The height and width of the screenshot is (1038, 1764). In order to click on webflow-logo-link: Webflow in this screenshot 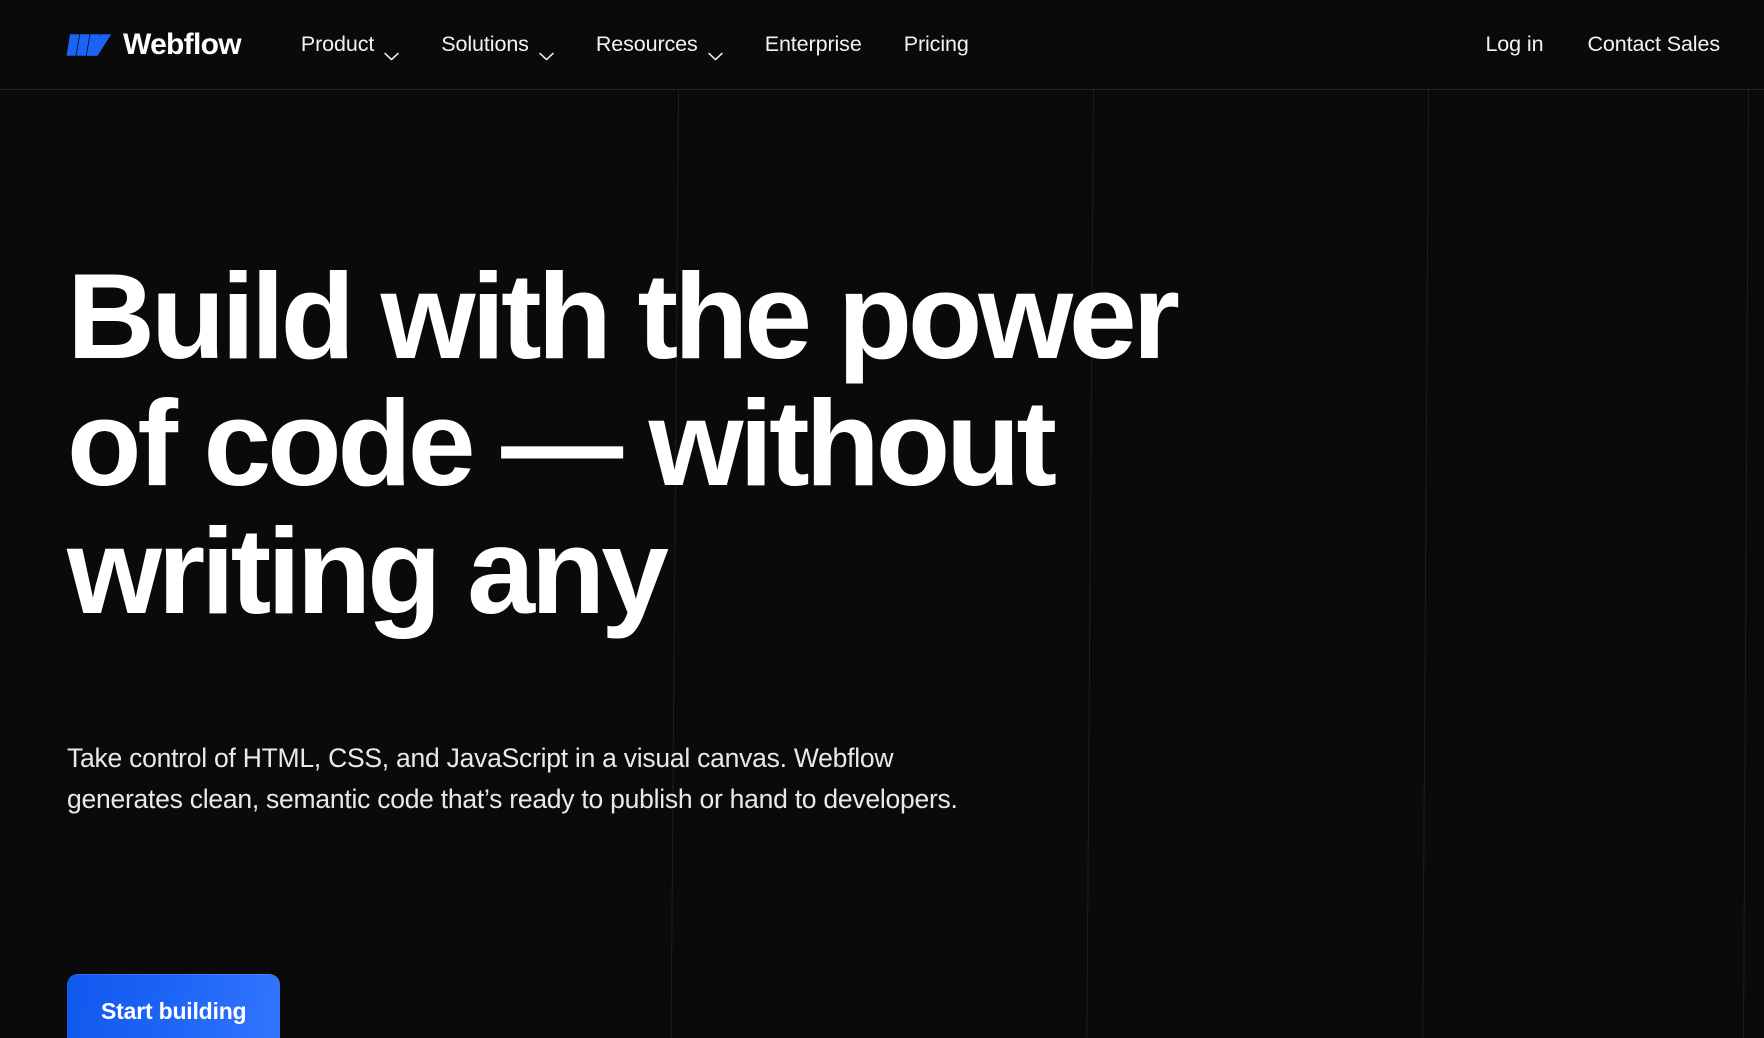, I will do `click(154, 44)`.